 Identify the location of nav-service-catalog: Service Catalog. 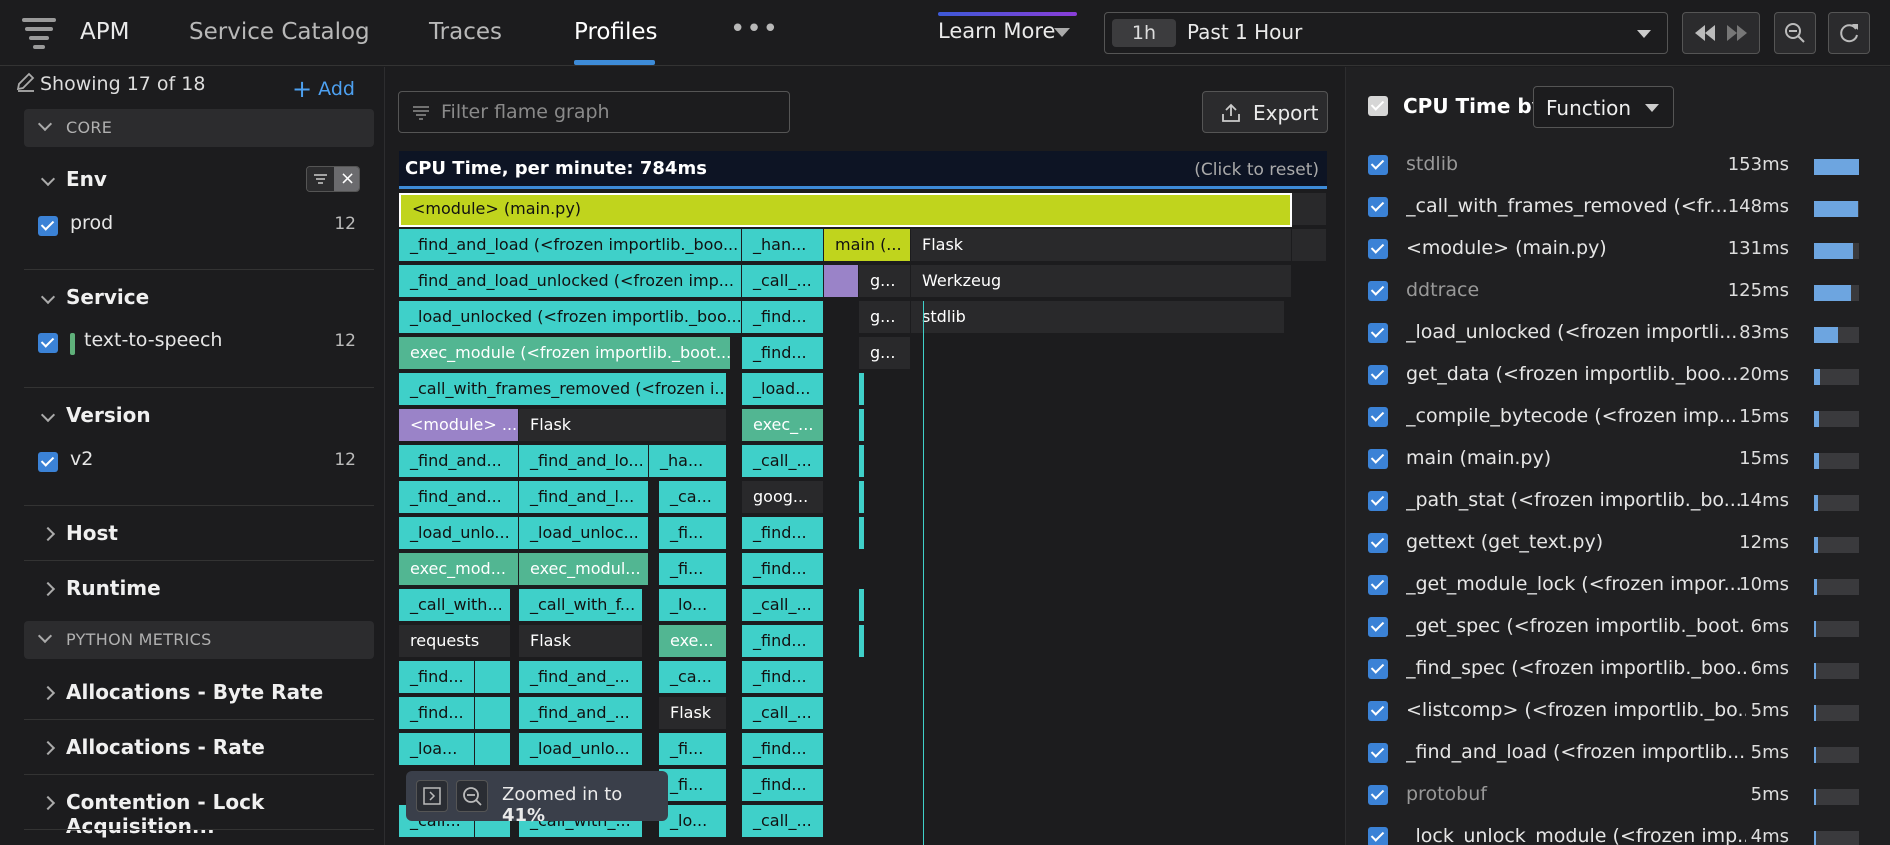
(279, 32).